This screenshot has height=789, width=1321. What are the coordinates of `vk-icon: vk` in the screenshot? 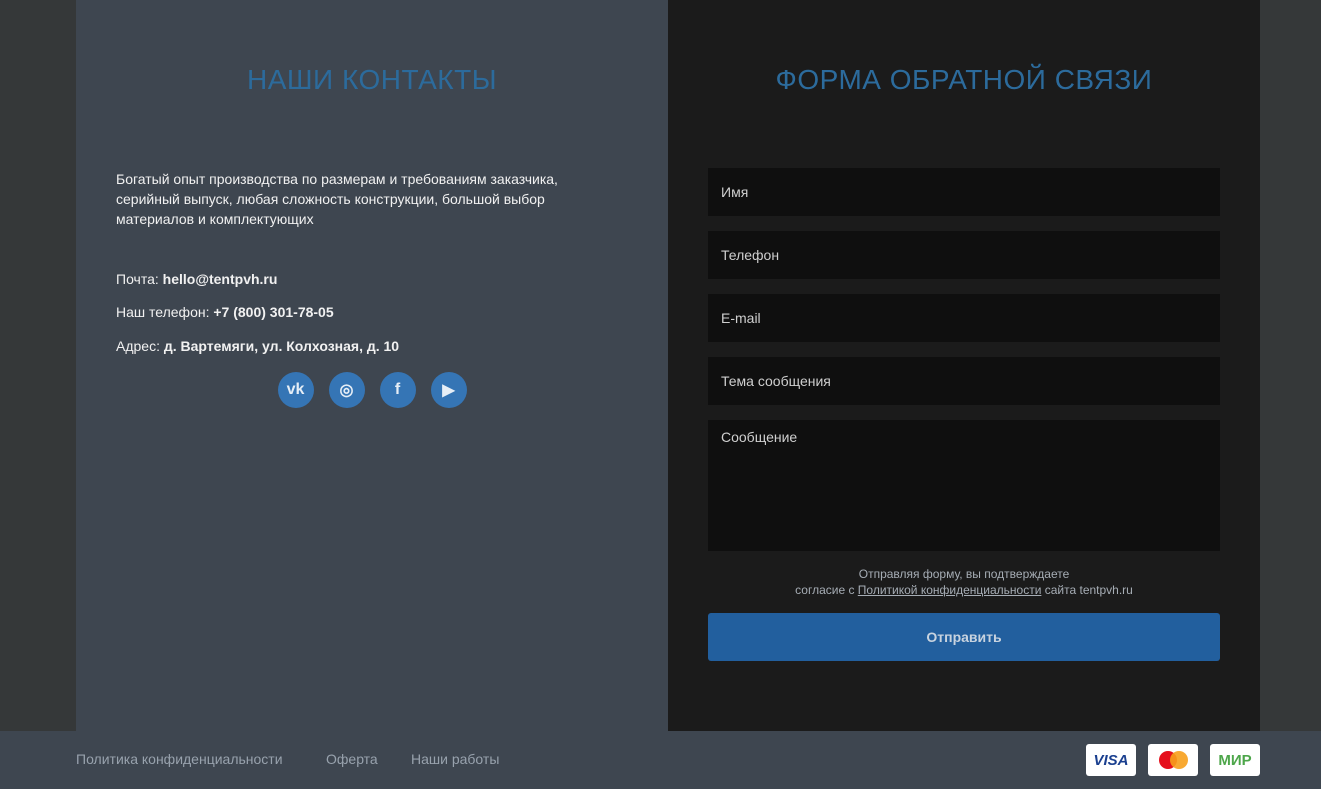 It's located at (295, 390).